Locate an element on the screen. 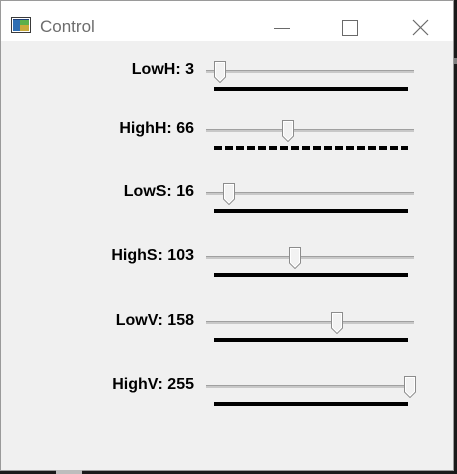 The image size is (457, 474). trackbar-label: LowV: 158 is located at coordinates (154, 320).